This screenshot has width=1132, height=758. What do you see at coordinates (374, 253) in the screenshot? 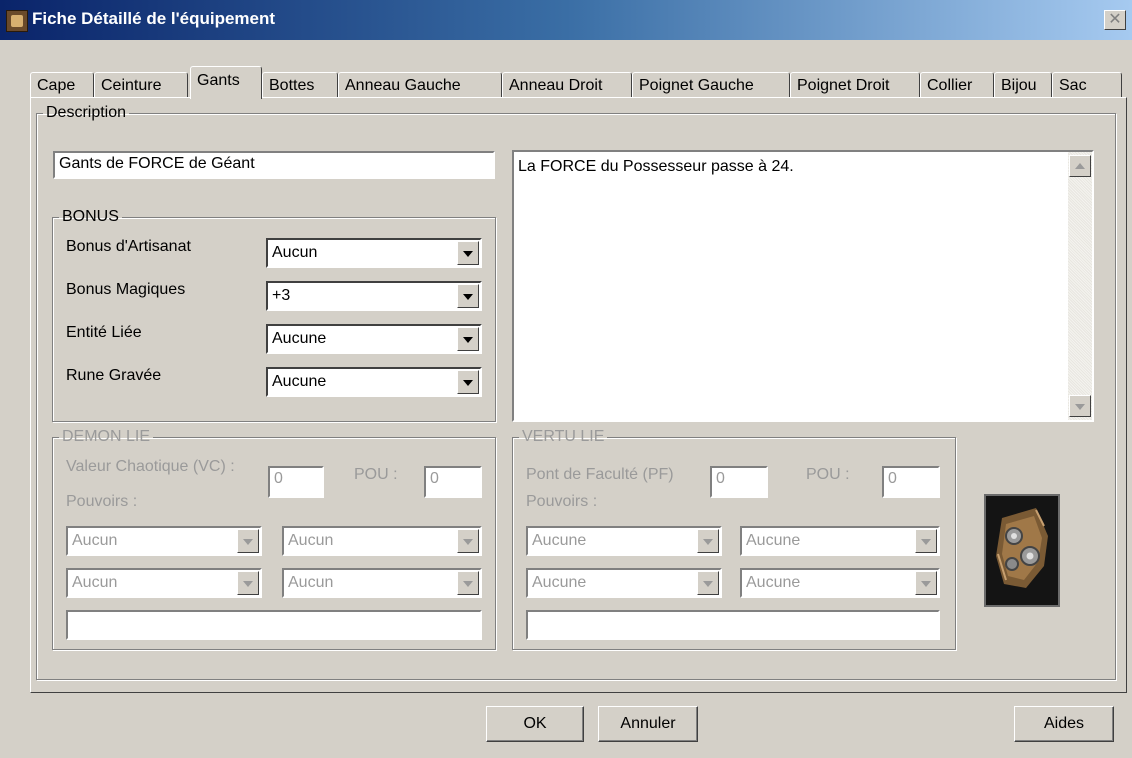
I see `artisanat-select: Aucun` at bounding box center [374, 253].